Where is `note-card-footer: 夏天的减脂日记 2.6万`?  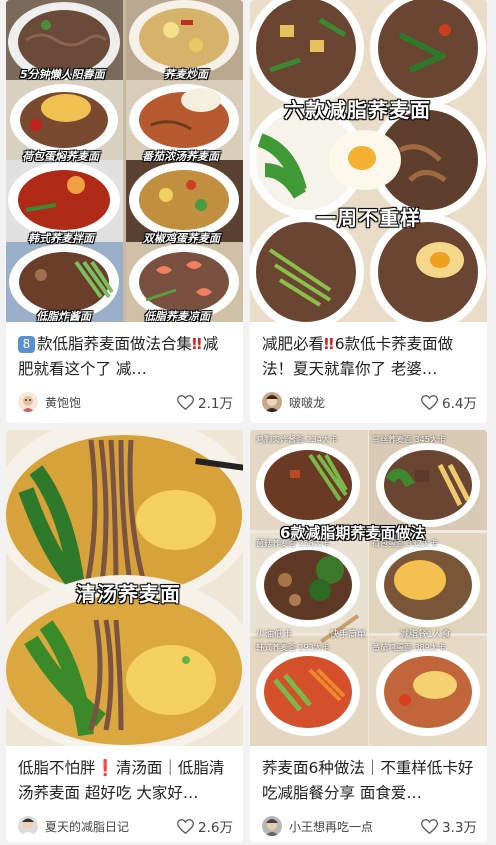 note-card-footer: 夏天的减脂日记 2.6万 is located at coordinates (124, 824).